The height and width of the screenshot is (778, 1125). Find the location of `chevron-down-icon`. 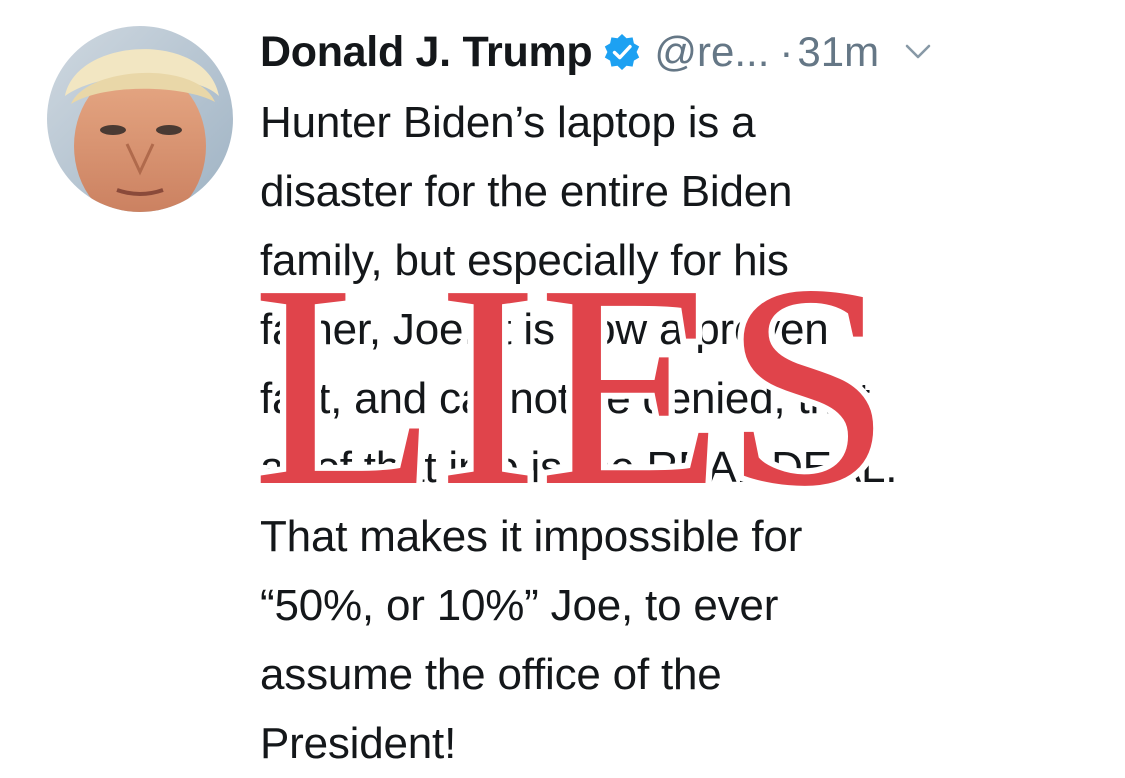

chevron-down-icon is located at coordinates (918, 52).